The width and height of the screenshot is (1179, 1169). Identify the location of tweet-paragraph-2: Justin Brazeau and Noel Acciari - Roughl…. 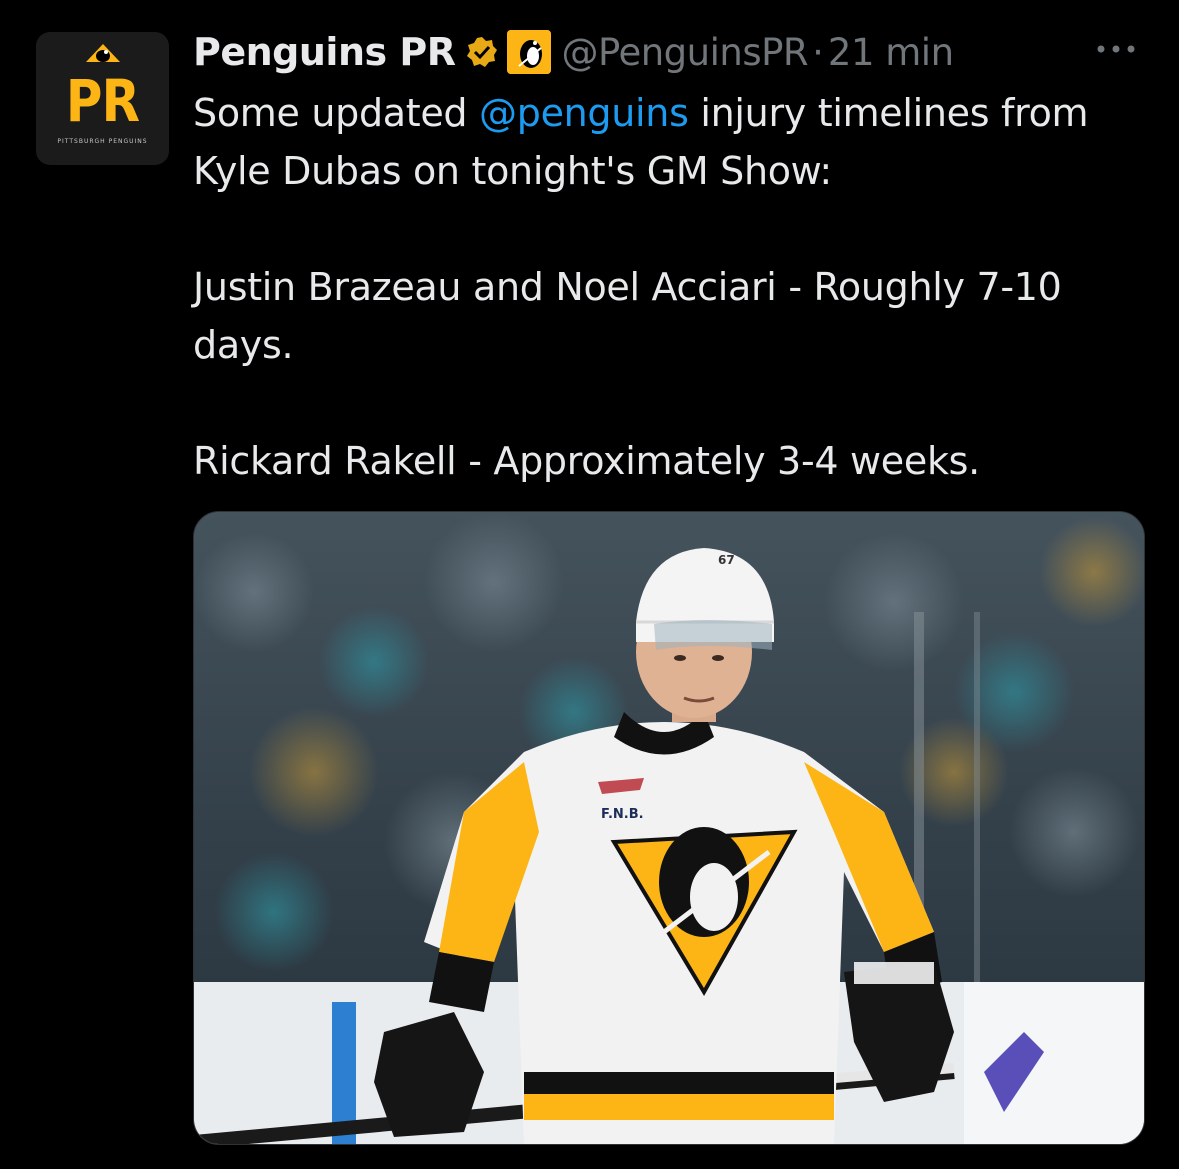
(627, 316).